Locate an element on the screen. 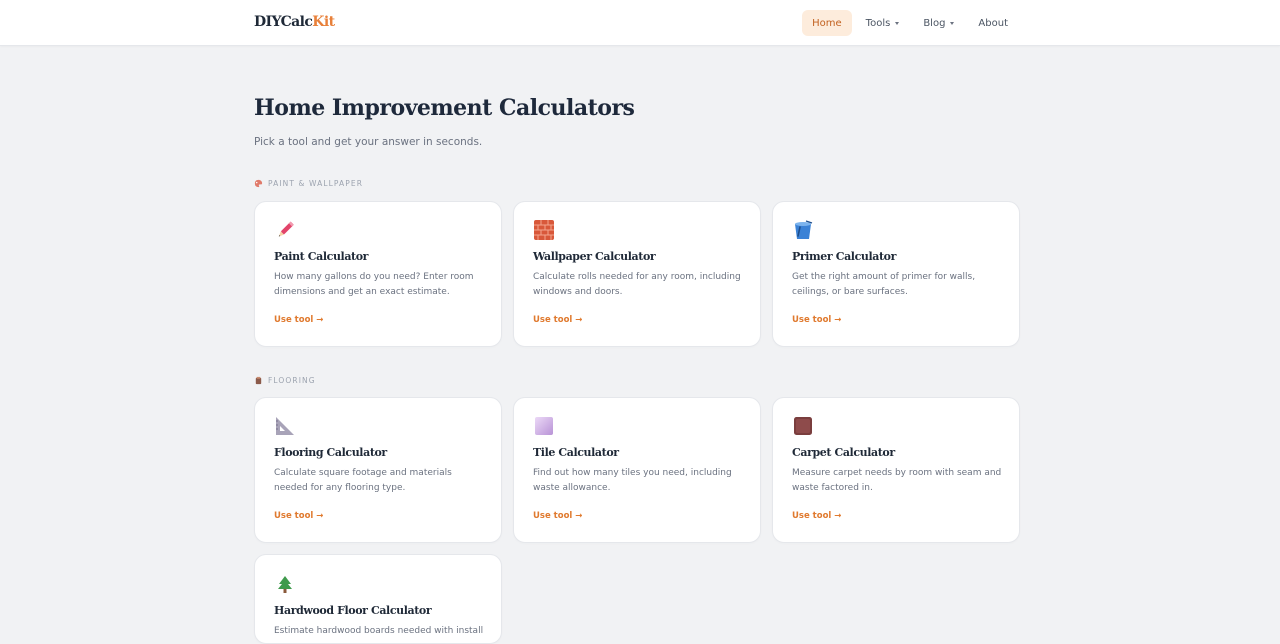 Image resolution: width=1280 pixels, height=644 pixels. site-logo: DIYCalcKit is located at coordinates (294, 22).